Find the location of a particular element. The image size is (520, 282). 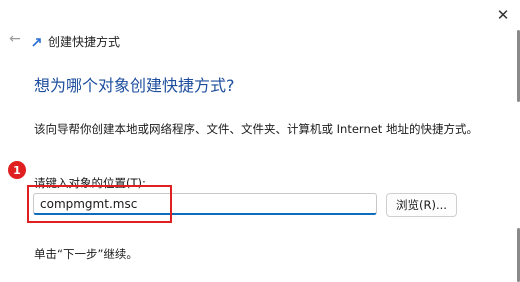

back-arrow-icon: ← is located at coordinates (15, 39).